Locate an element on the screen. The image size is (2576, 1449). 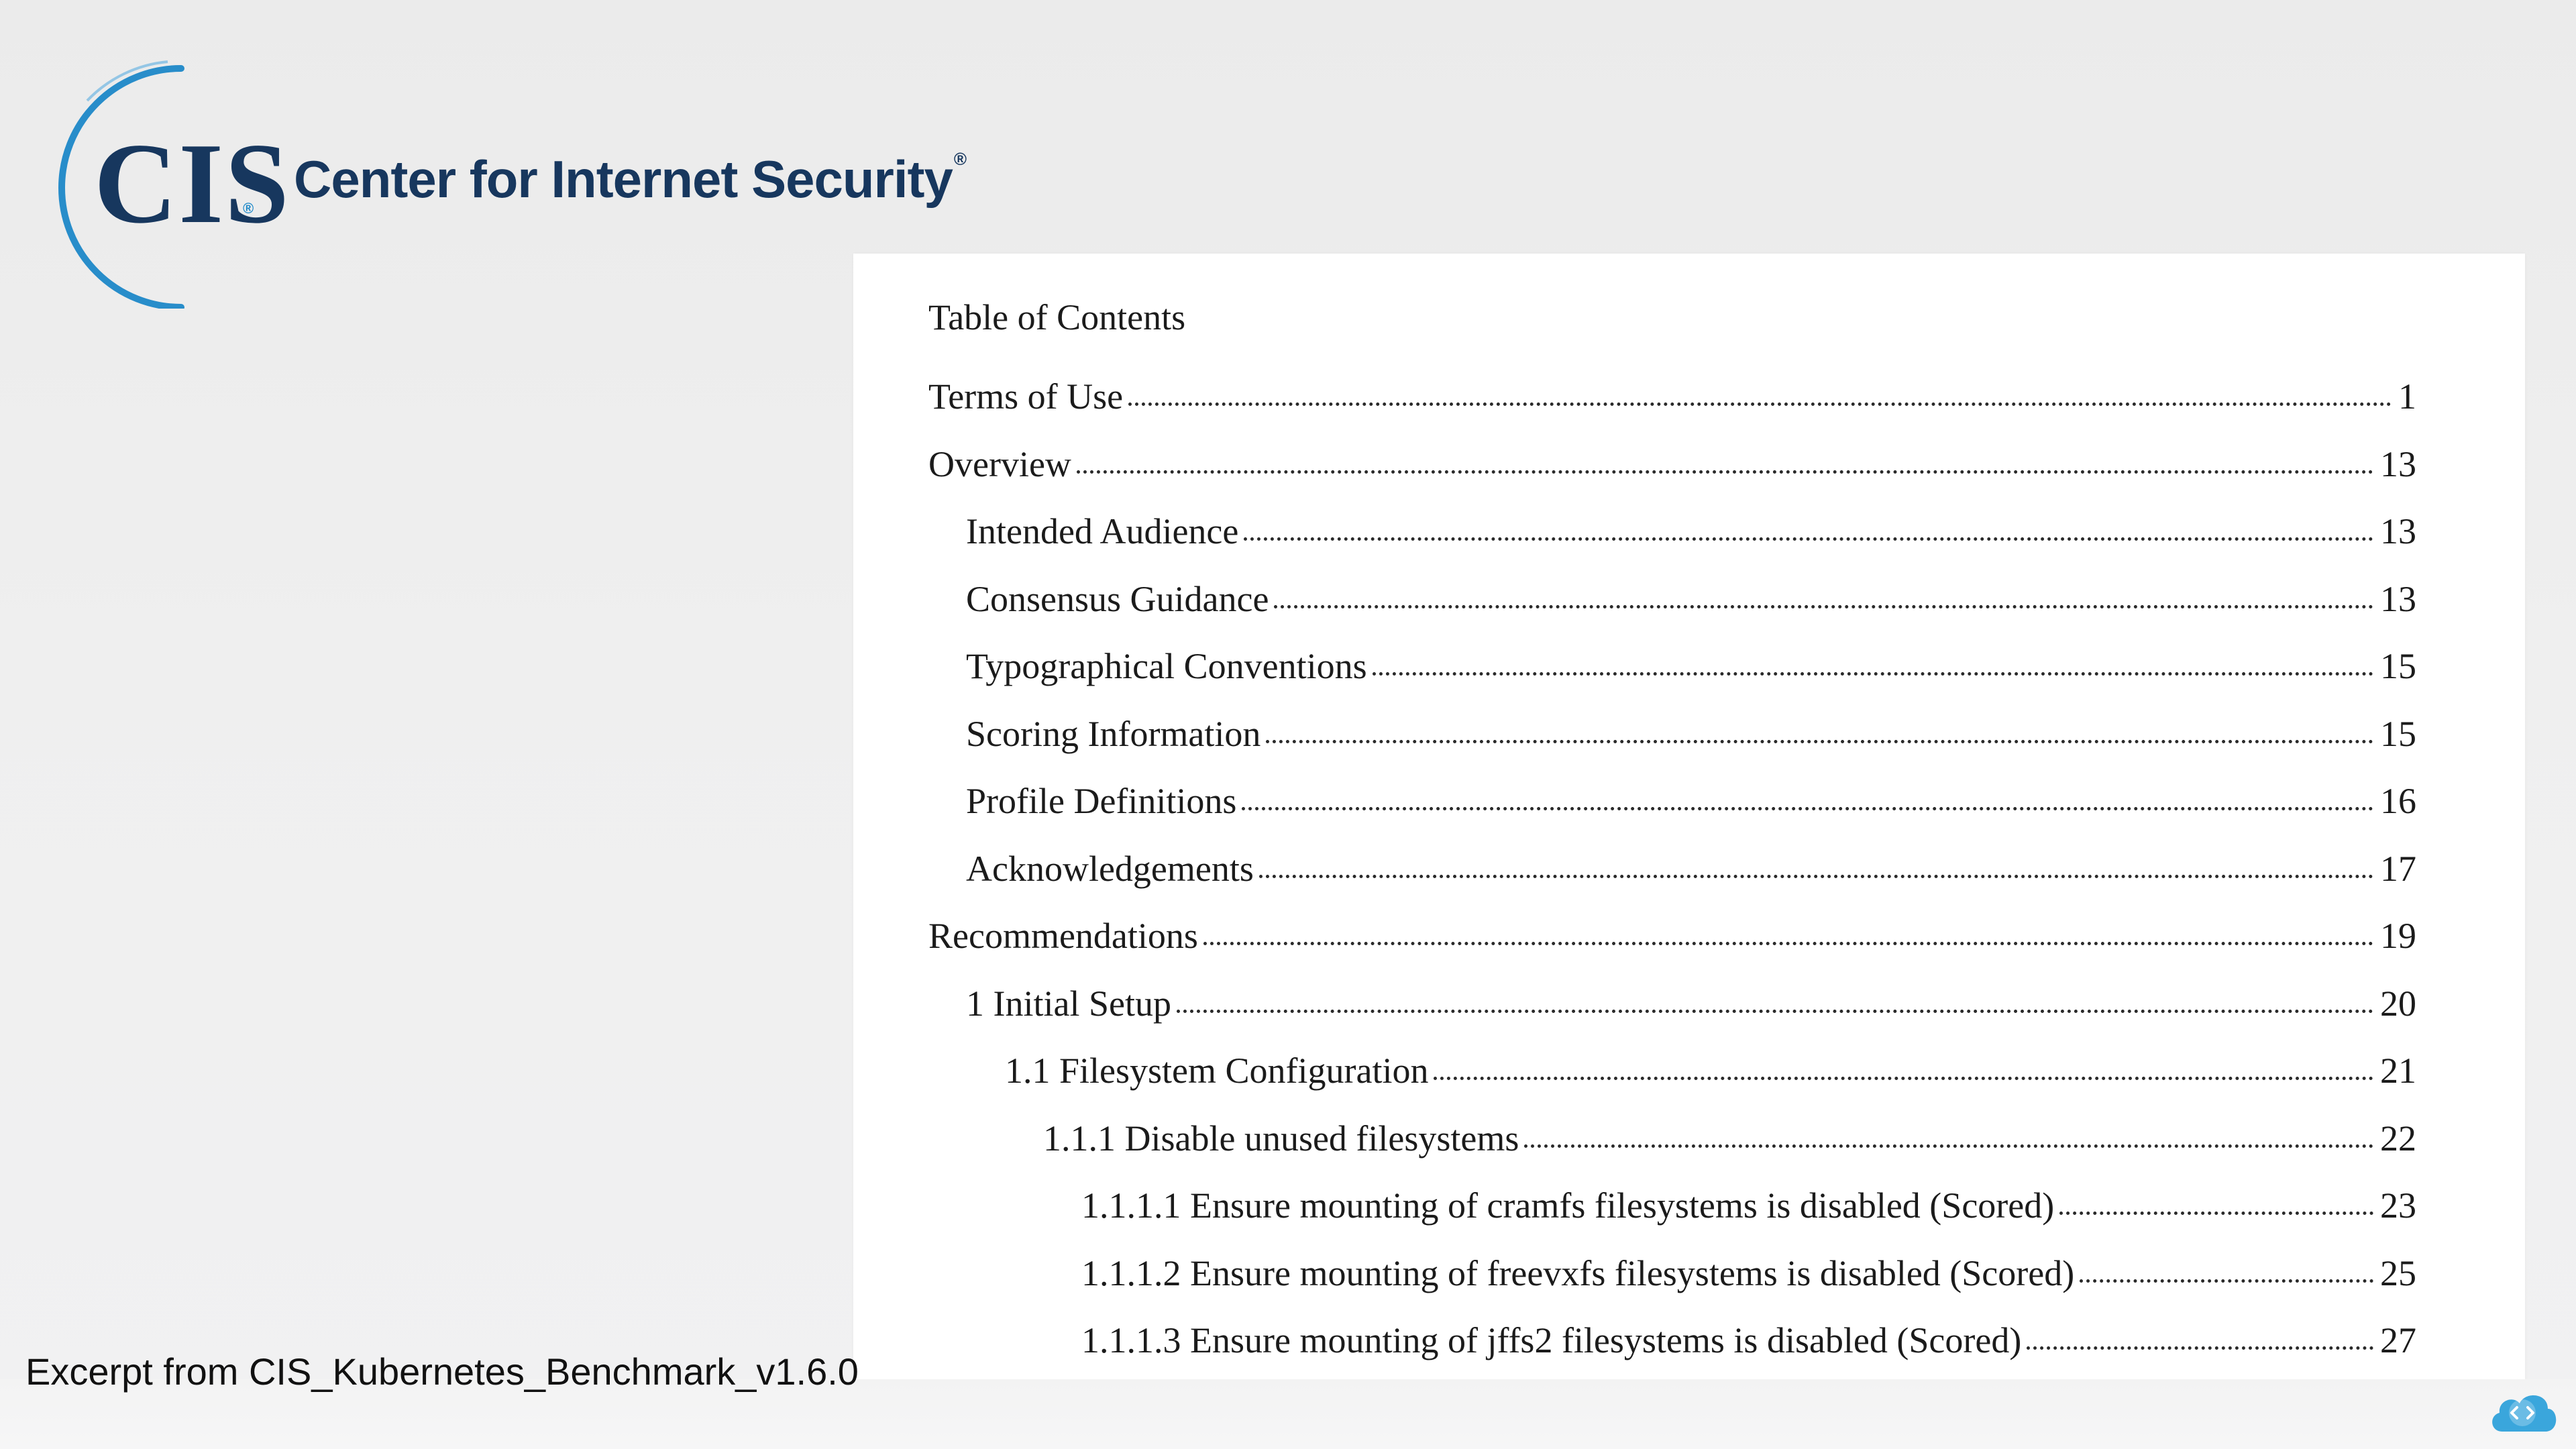
code-cloud-svg is located at coordinates (2524, 1413).